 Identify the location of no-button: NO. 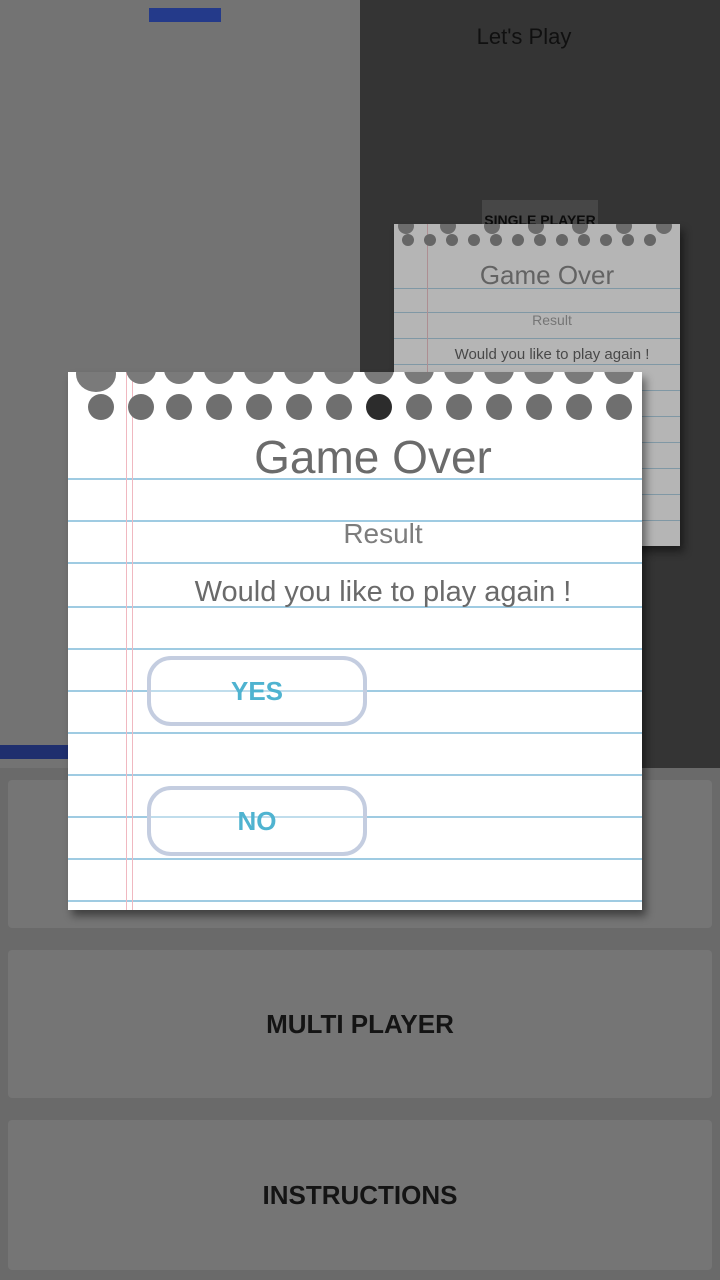
(257, 821).